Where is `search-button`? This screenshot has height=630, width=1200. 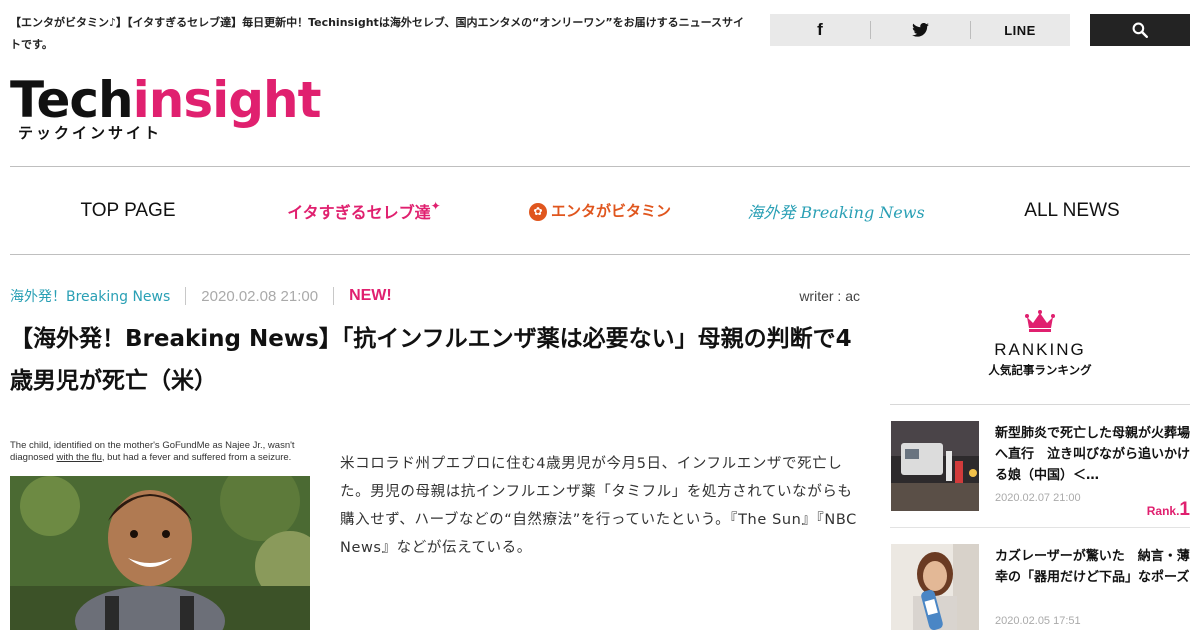
search-button is located at coordinates (1140, 30).